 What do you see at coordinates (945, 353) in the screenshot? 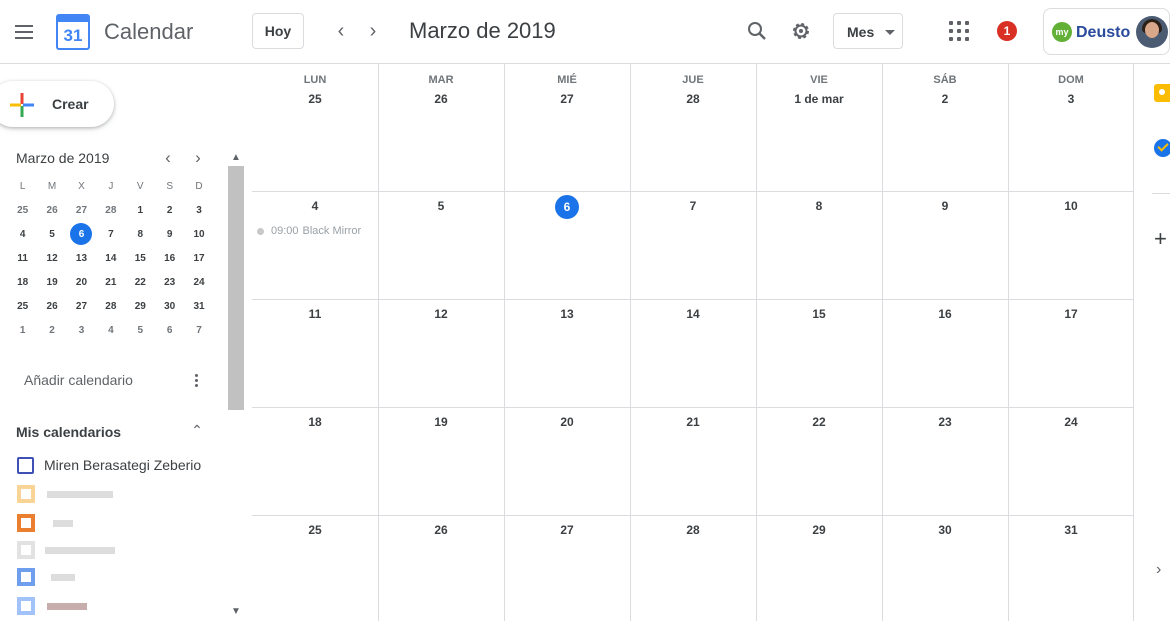
I see `day-cell: 16` at bounding box center [945, 353].